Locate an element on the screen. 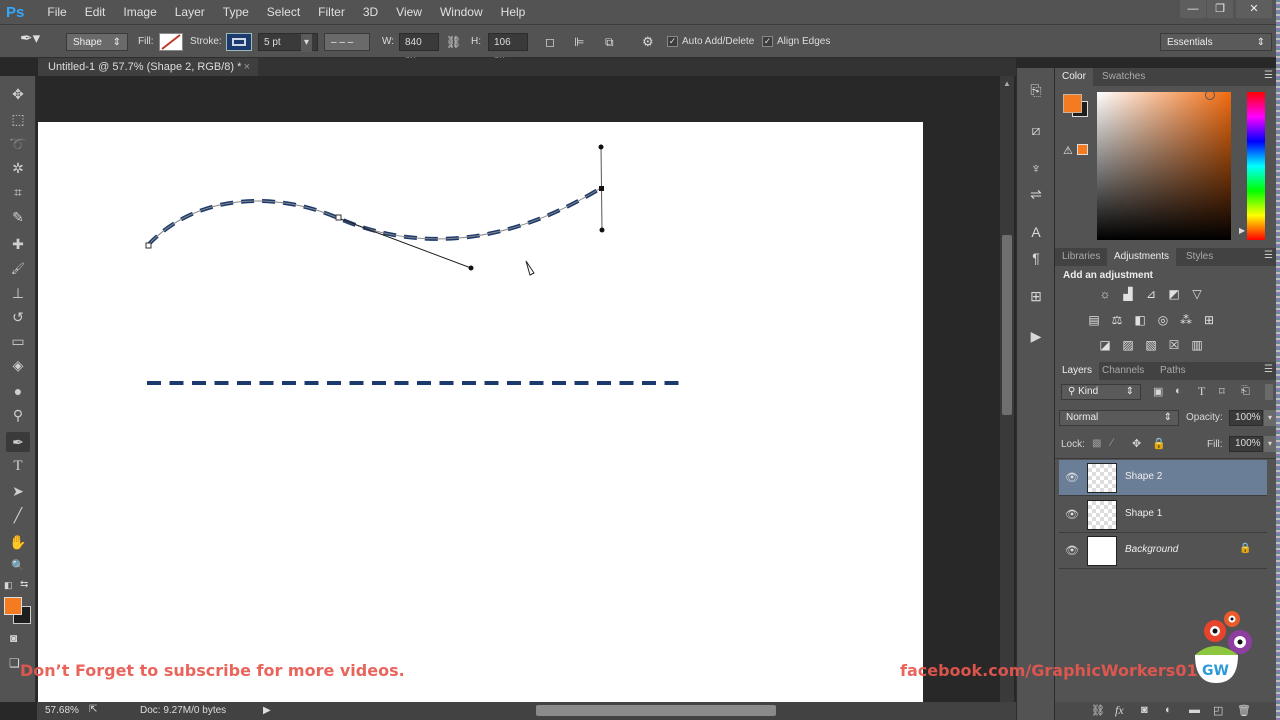 This screenshot has width=1280, height=720. tab-libraries: Libraries is located at coordinates (1081, 257).